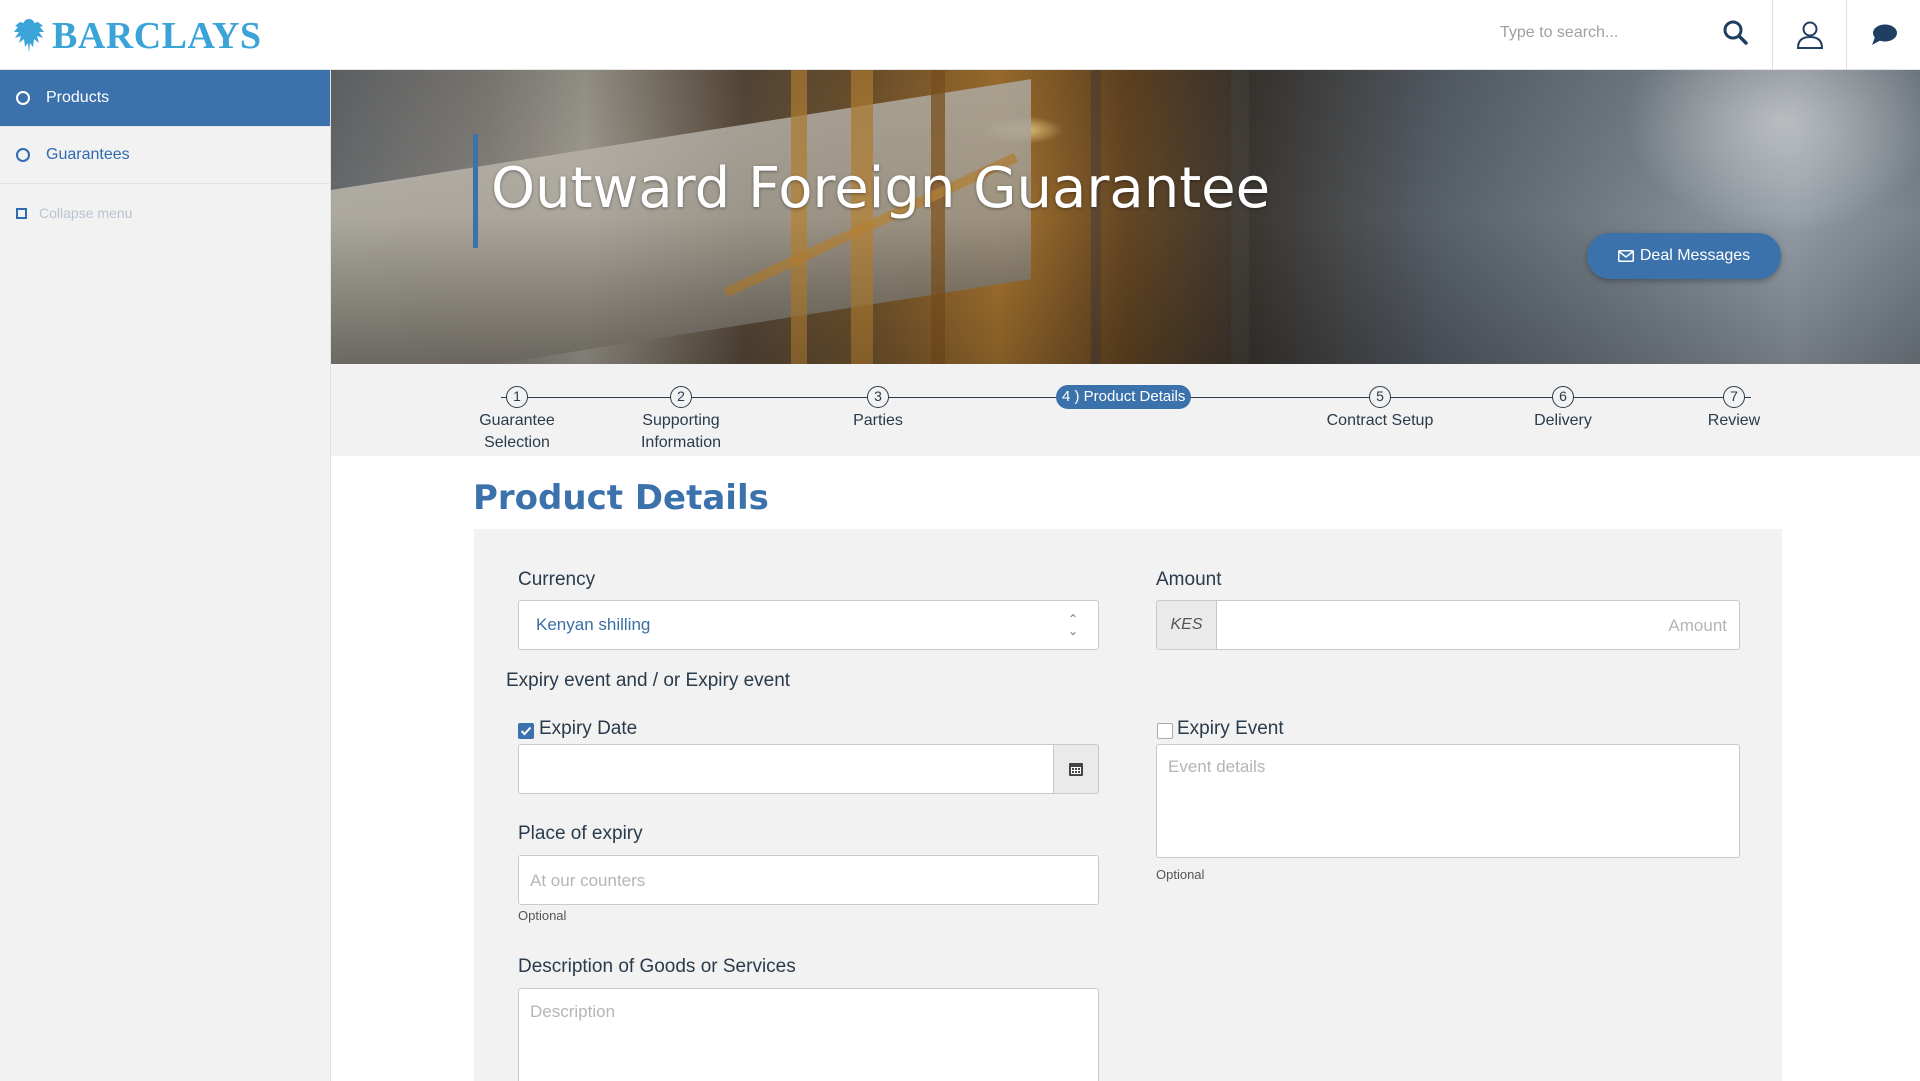 The width and height of the screenshot is (1920, 1081). Describe the element at coordinates (517, 397) in the screenshot. I see `step-number: 1` at that location.